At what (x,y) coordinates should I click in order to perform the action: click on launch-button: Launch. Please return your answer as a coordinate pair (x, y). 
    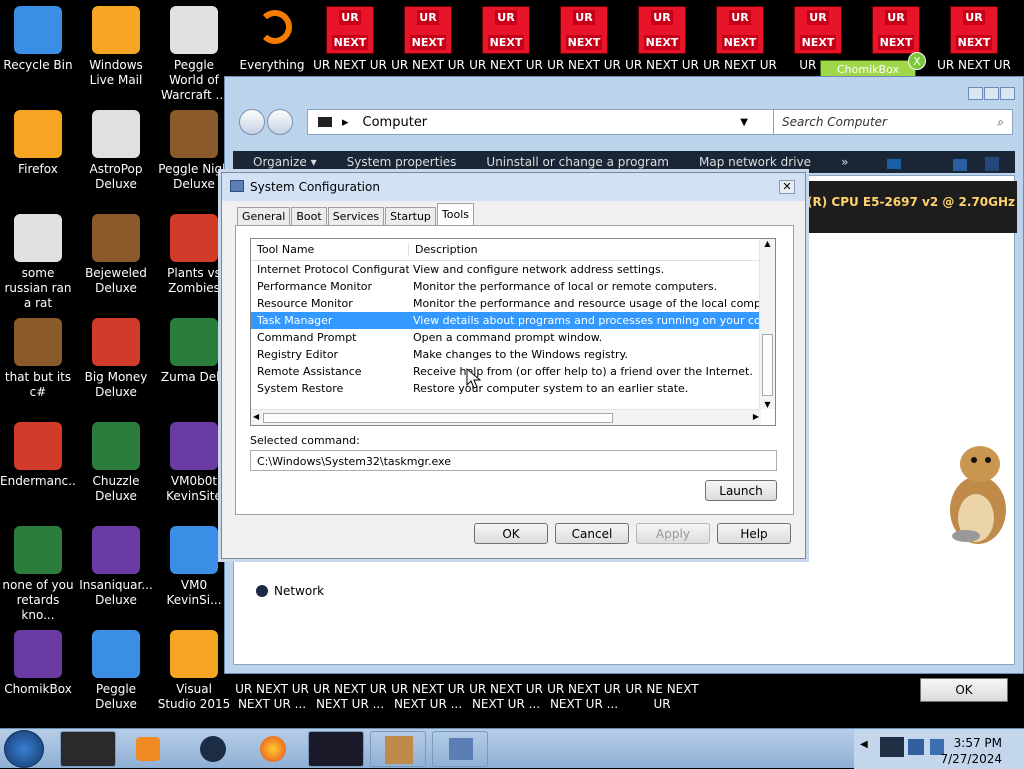
    Looking at the image, I should click on (741, 490).